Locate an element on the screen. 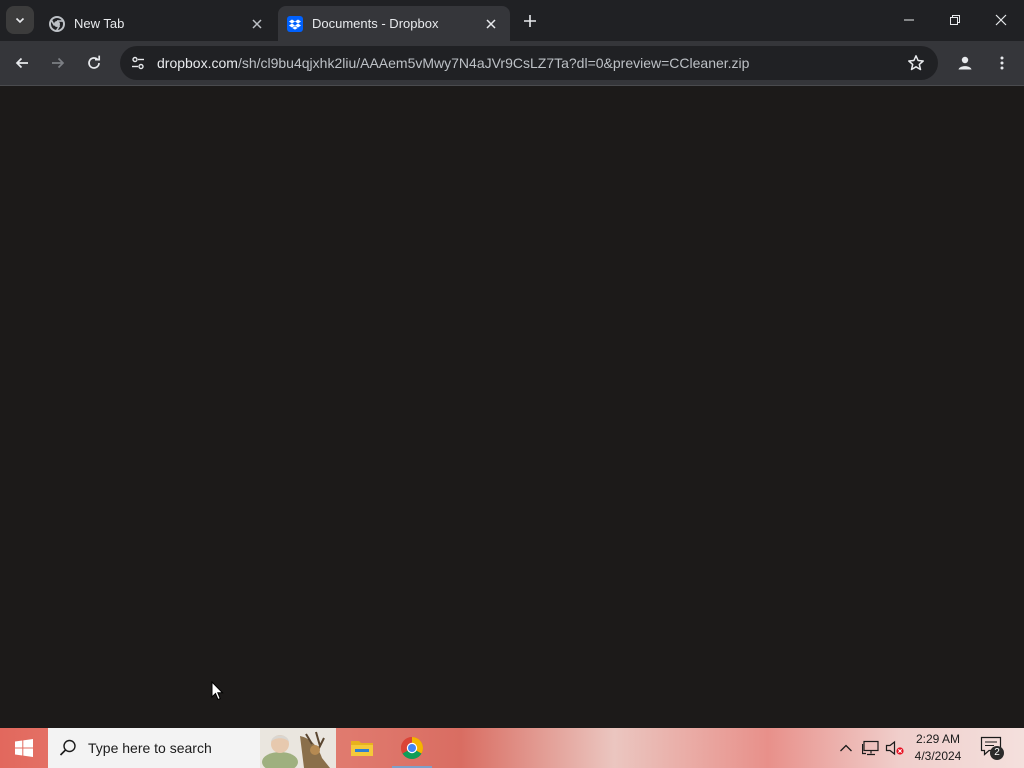 The width and height of the screenshot is (1024, 768). new-tab-button is located at coordinates (530, 21).